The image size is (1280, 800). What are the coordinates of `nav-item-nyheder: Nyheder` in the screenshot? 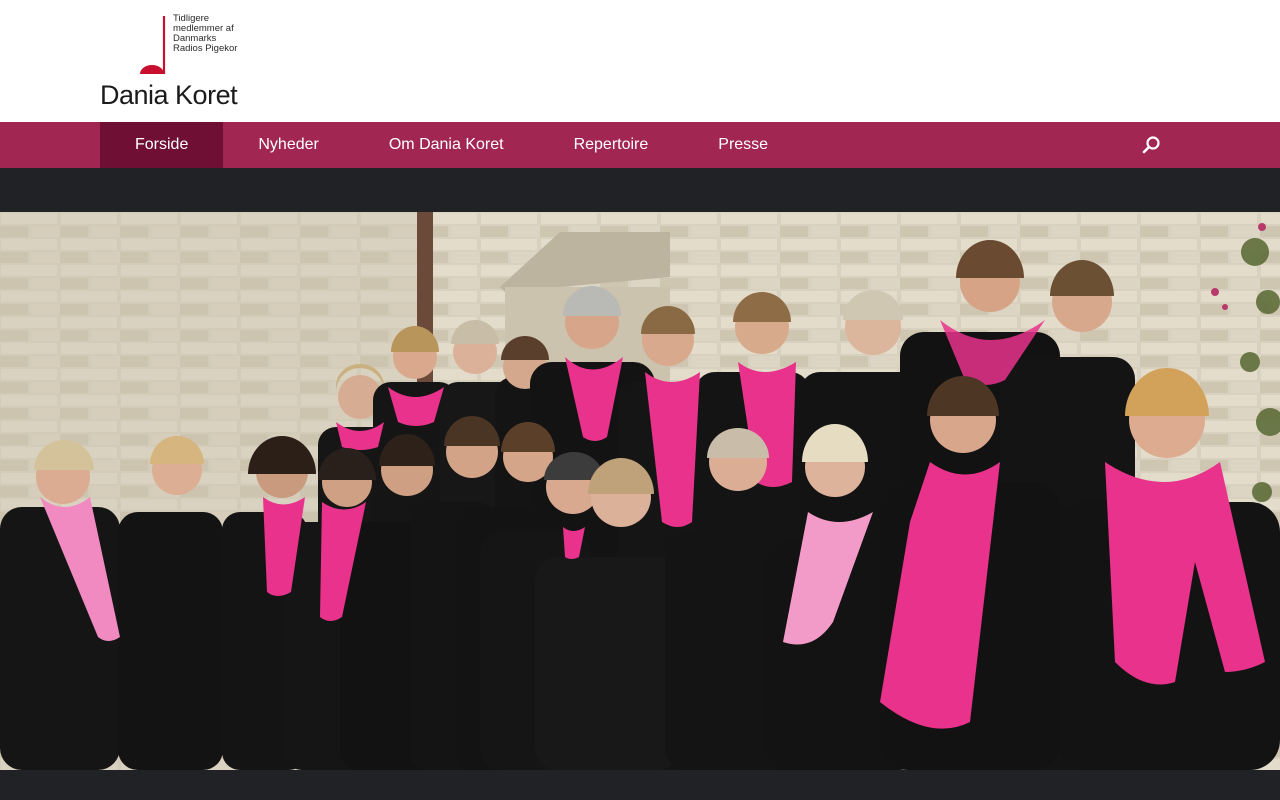 It's located at (288, 145).